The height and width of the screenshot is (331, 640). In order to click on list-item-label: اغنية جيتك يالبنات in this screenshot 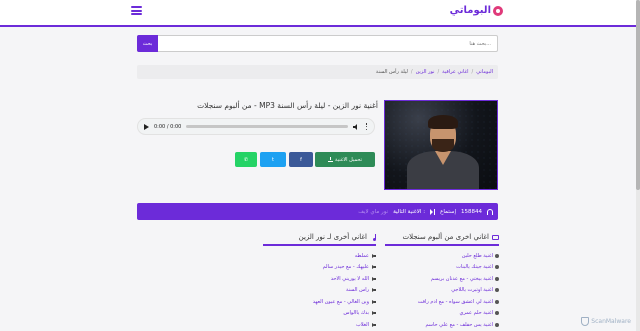, I will do `click(474, 267)`.